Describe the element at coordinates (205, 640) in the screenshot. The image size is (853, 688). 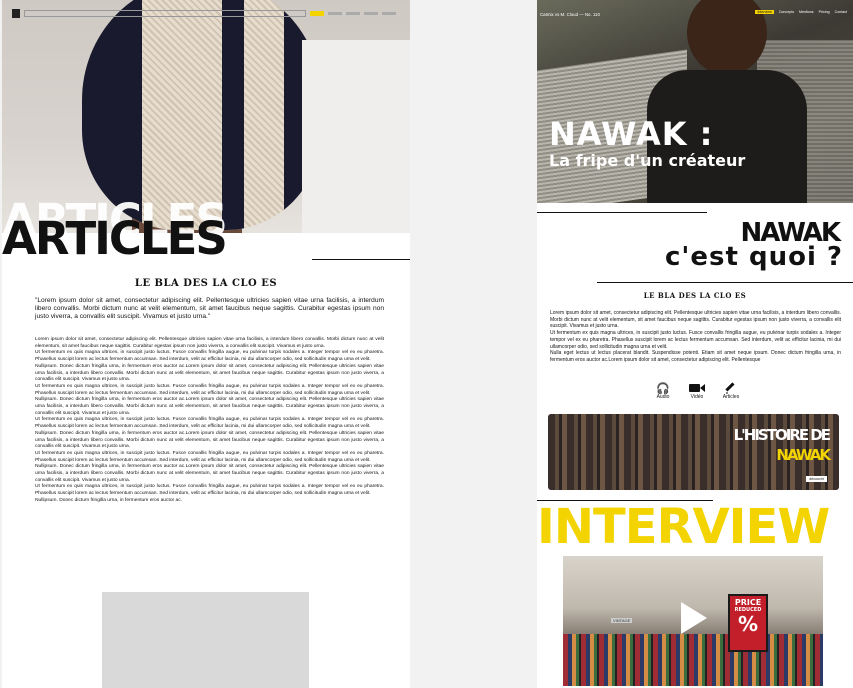
I see `image-placeholder` at that location.